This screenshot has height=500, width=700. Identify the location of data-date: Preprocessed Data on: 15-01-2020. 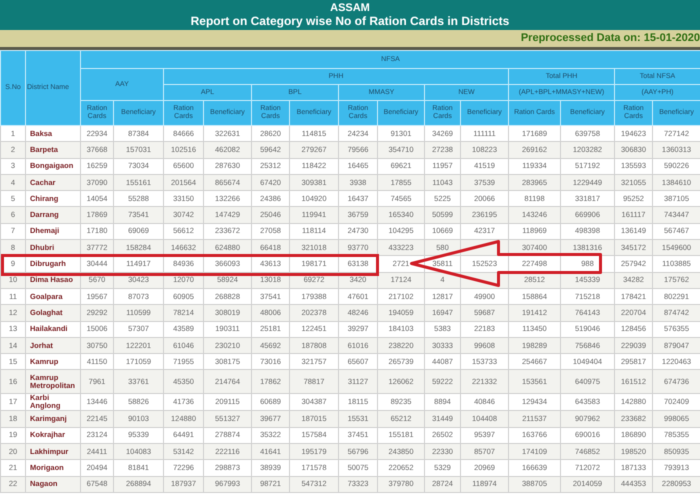
(610, 38).